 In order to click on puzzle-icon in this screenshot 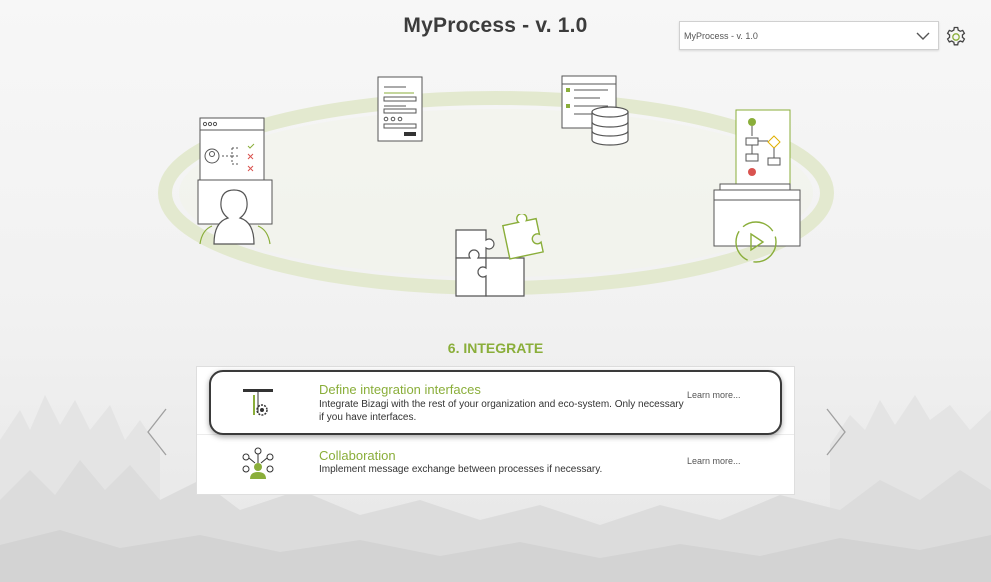, I will do `click(499, 255)`.